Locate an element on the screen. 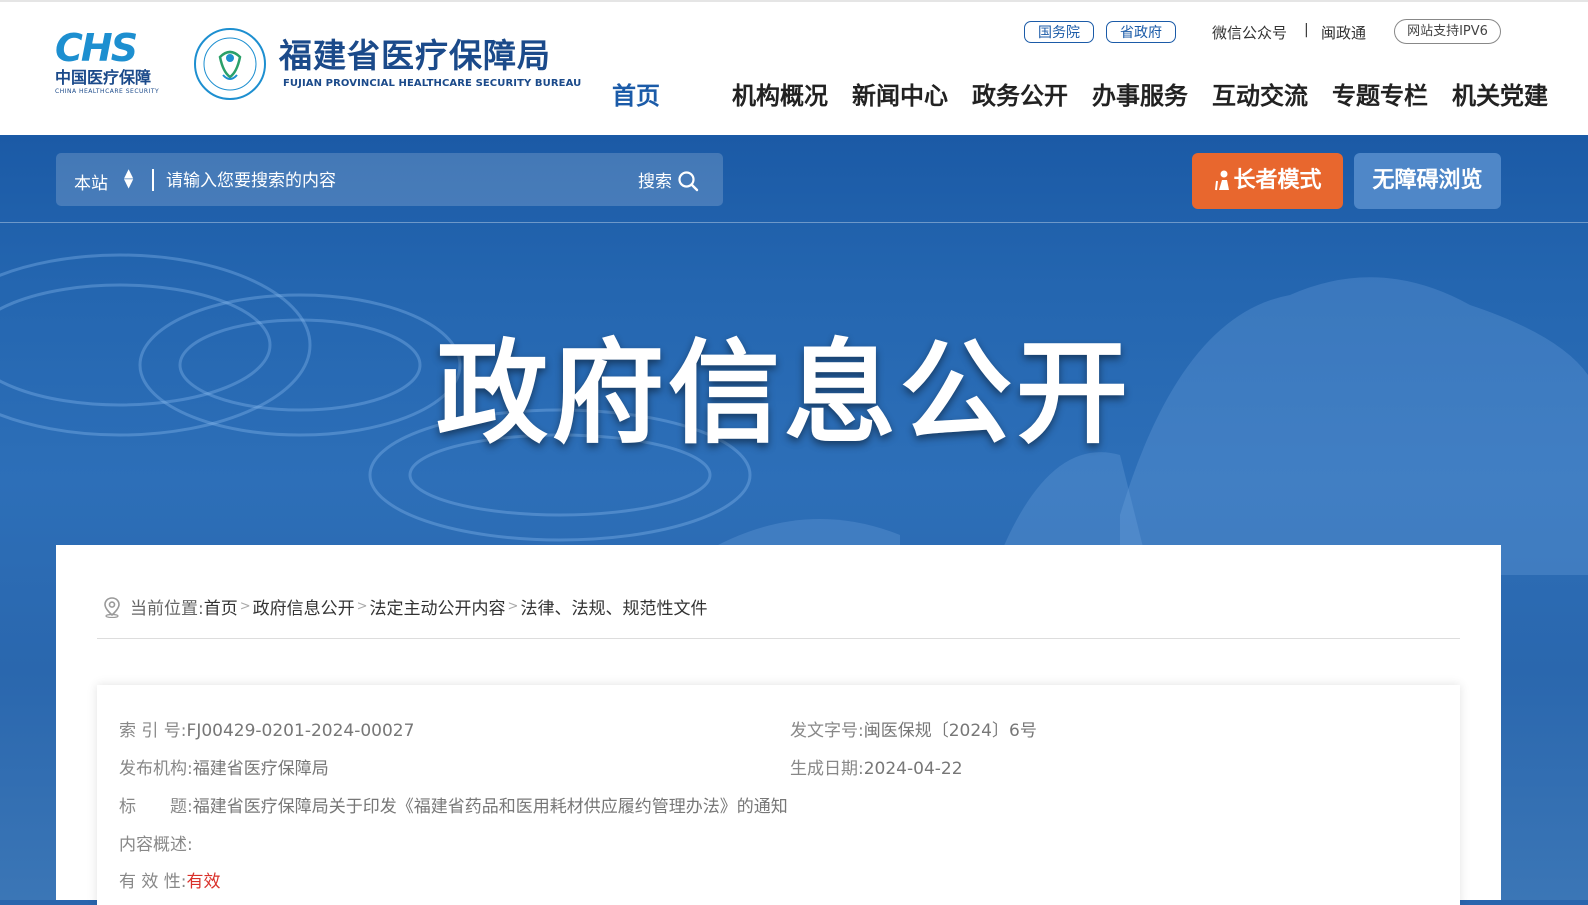  location-pin-icon is located at coordinates (112, 607).